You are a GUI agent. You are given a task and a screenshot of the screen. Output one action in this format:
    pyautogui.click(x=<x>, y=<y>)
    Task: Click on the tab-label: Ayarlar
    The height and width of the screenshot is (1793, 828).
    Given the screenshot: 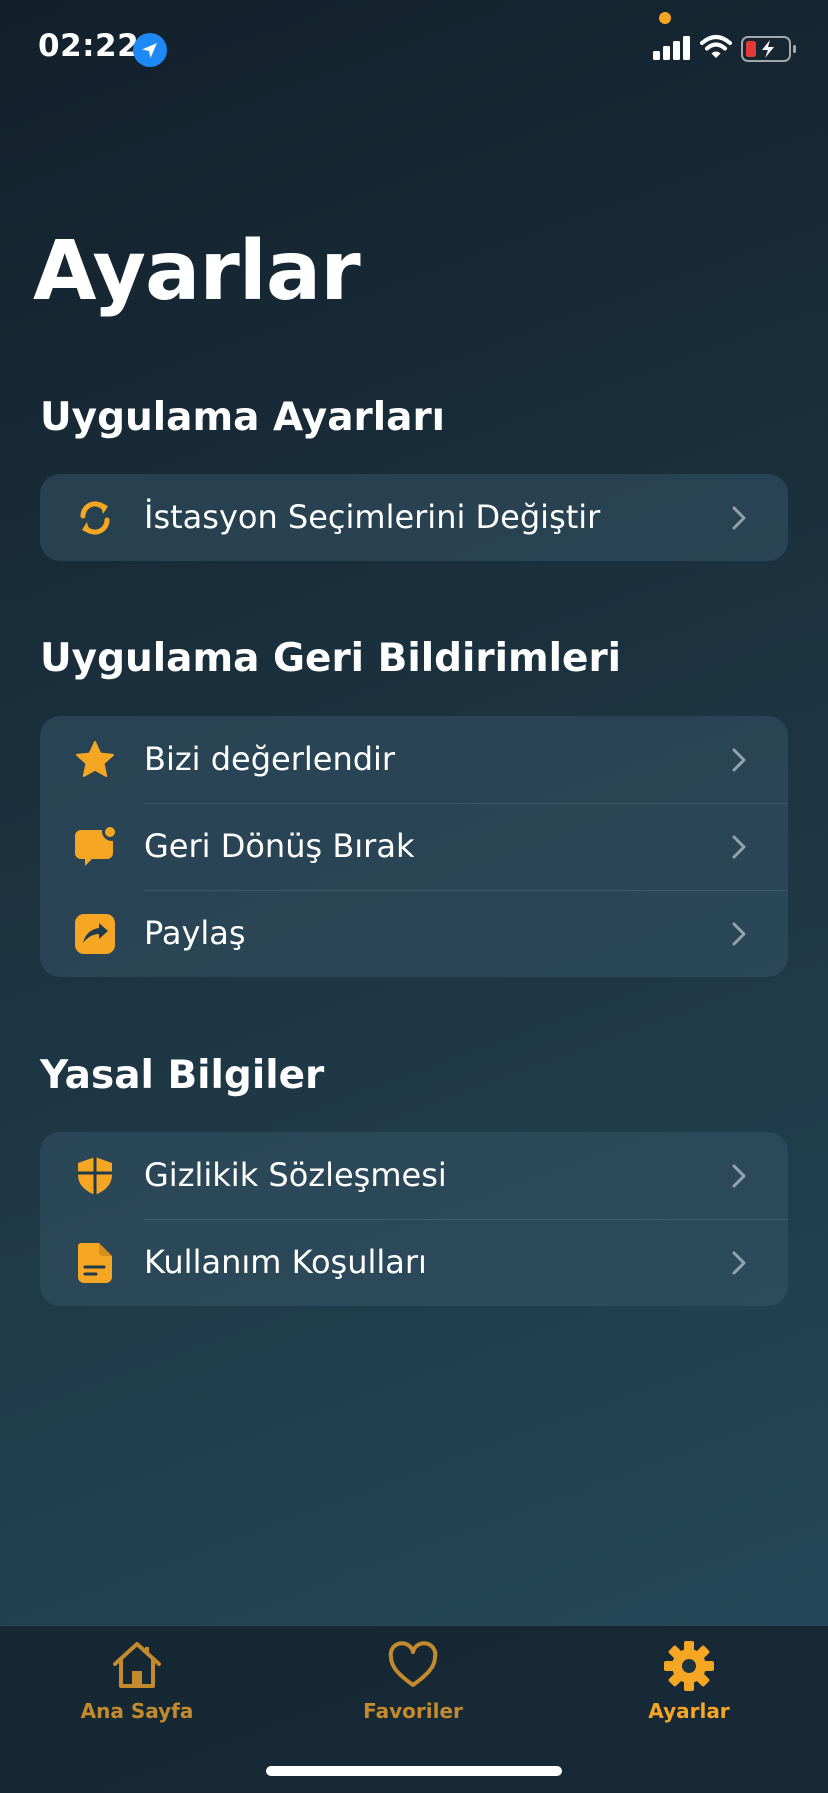 What is the action you would take?
    pyautogui.click(x=689, y=1711)
    